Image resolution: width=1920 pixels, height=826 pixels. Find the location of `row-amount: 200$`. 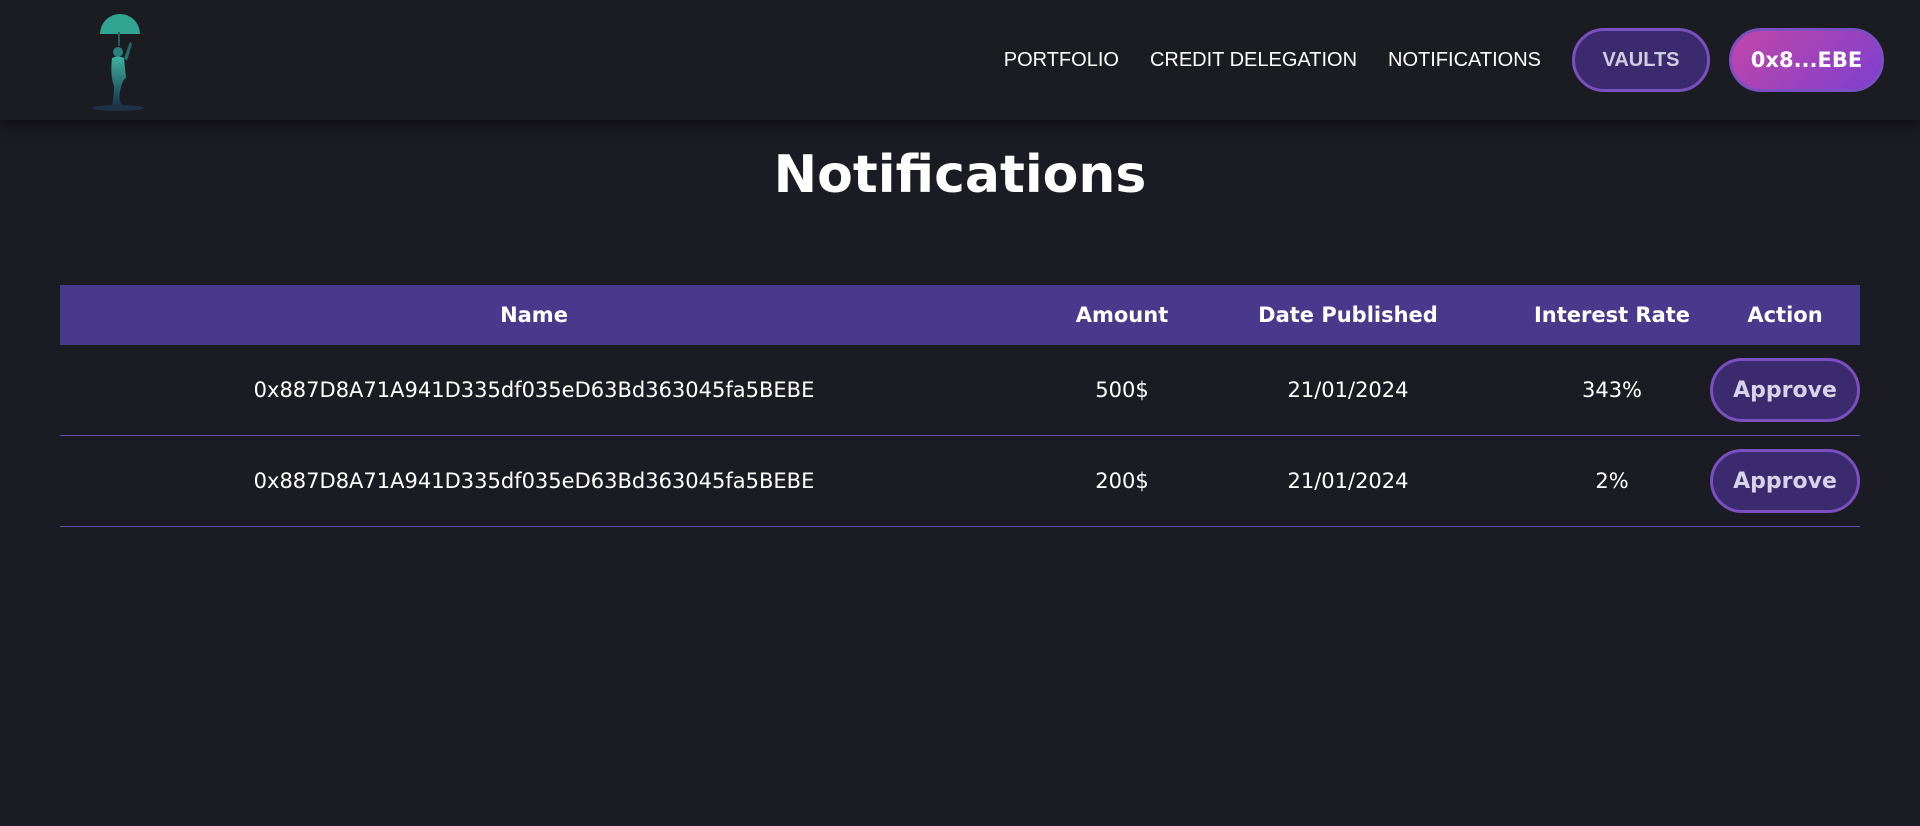

row-amount: 200$ is located at coordinates (1122, 481).